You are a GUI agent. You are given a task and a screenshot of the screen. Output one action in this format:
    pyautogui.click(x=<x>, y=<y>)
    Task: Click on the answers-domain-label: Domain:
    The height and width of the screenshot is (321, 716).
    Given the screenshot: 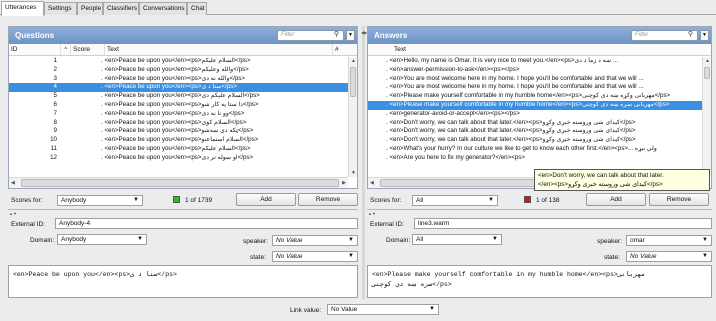 What is the action you would take?
    pyautogui.click(x=398, y=240)
    